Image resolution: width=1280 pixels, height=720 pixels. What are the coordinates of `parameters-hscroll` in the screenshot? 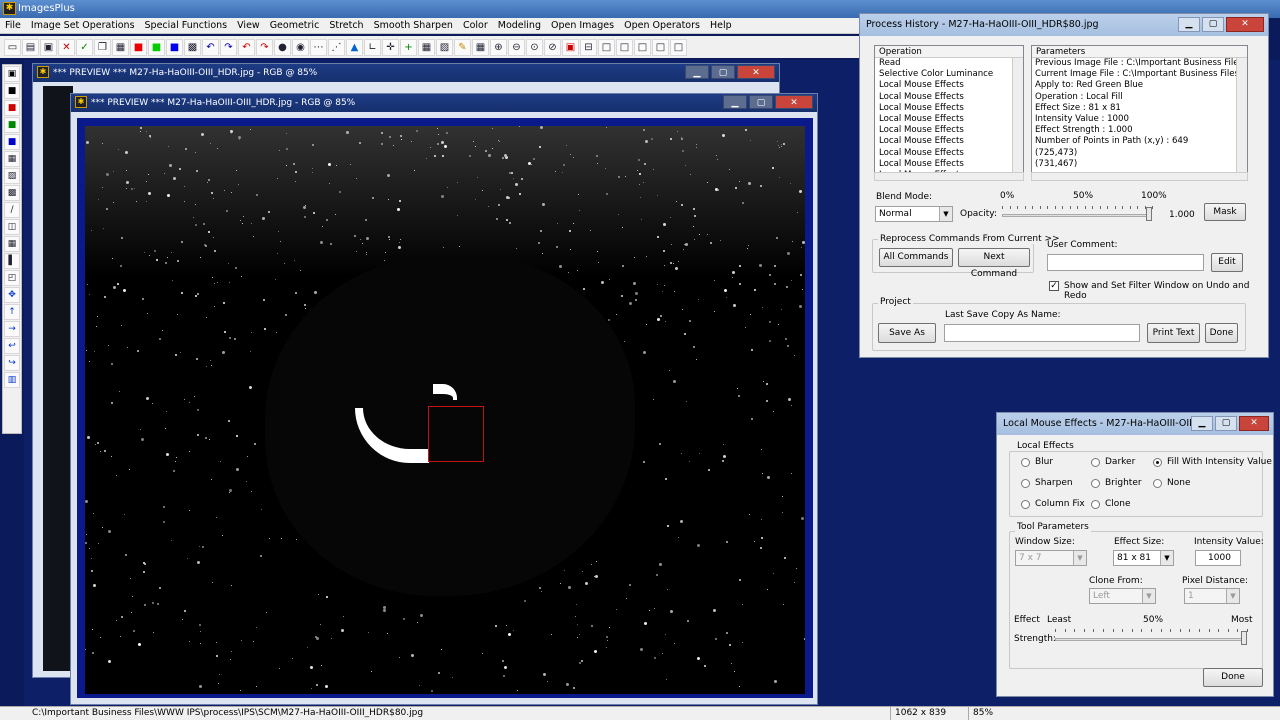 It's located at (1139, 176).